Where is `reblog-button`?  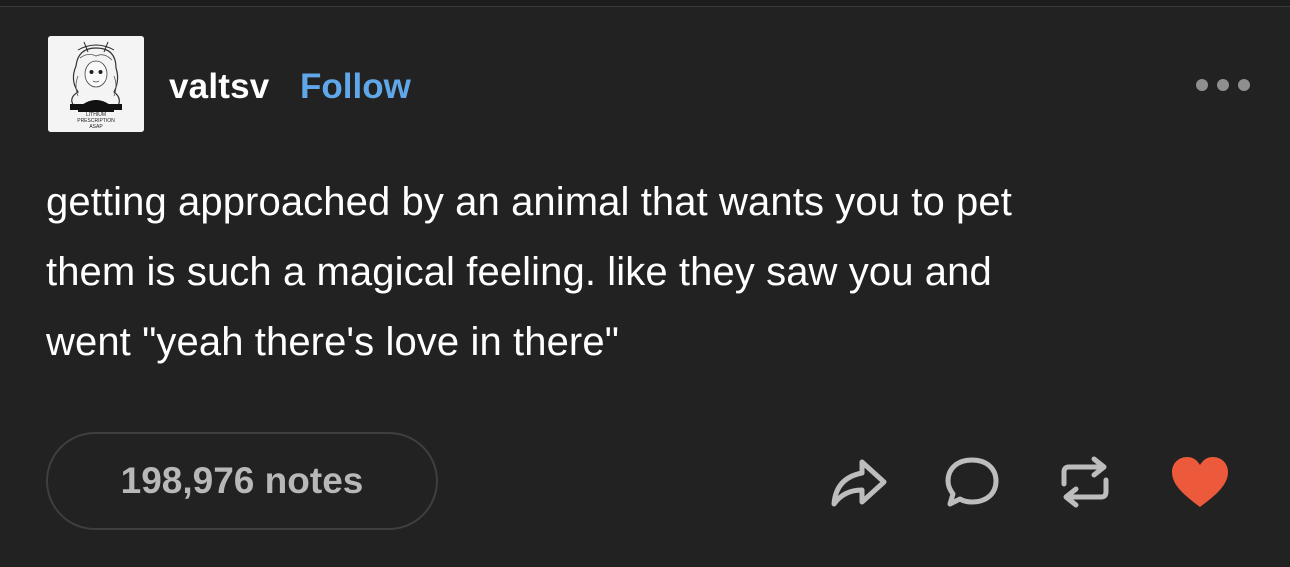 reblog-button is located at coordinates (1085, 482).